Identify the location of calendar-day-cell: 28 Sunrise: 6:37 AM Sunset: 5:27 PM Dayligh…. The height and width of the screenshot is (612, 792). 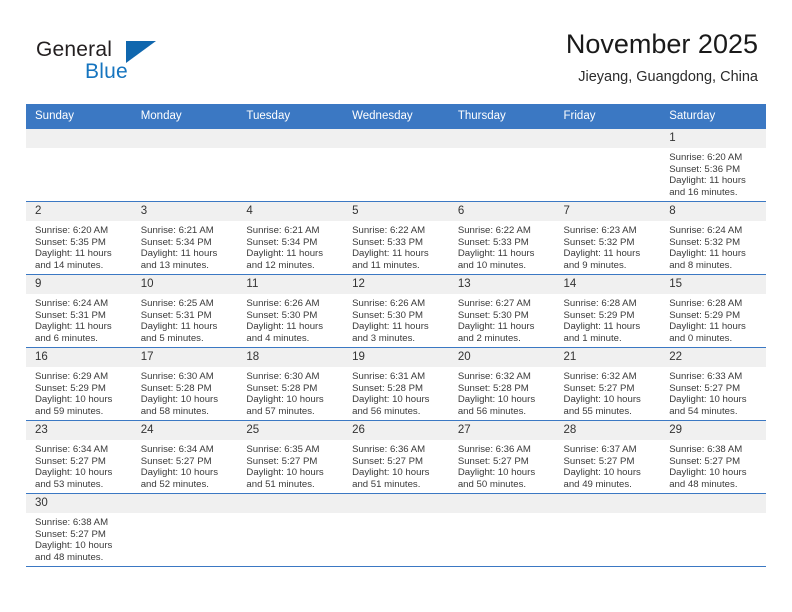
(607, 457).